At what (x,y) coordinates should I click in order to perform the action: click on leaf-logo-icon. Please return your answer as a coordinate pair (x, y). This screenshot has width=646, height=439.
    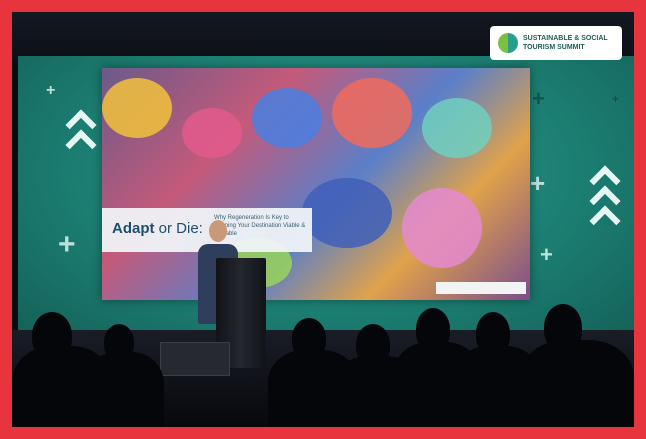
    Looking at the image, I should click on (508, 43).